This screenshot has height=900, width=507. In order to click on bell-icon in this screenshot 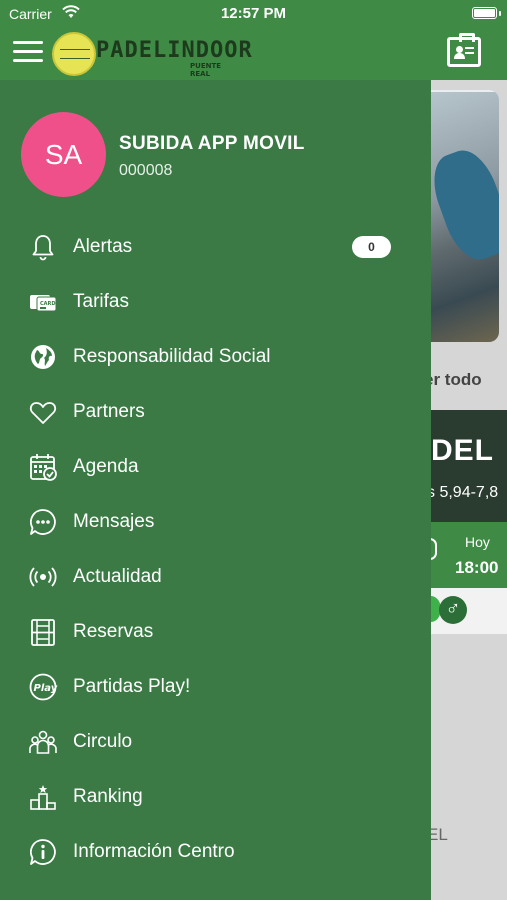, I will do `click(43, 247)`.